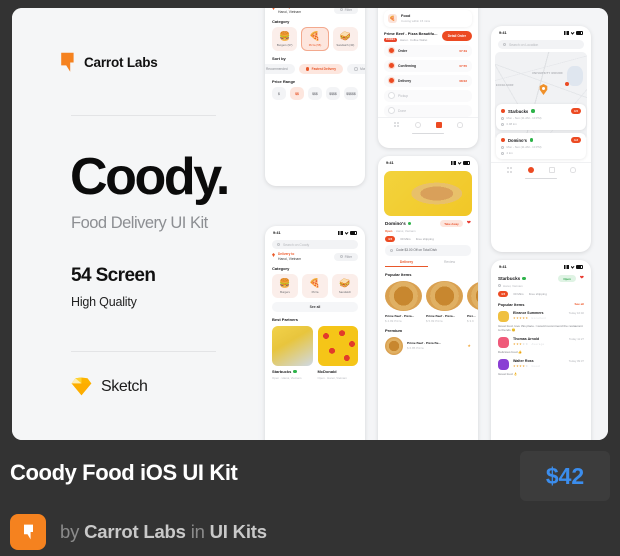 This screenshot has height=556, width=620. What do you see at coordinates (315, 286) in the screenshot?
I see `category-card-pizza: 🍕 Pizza` at bounding box center [315, 286].